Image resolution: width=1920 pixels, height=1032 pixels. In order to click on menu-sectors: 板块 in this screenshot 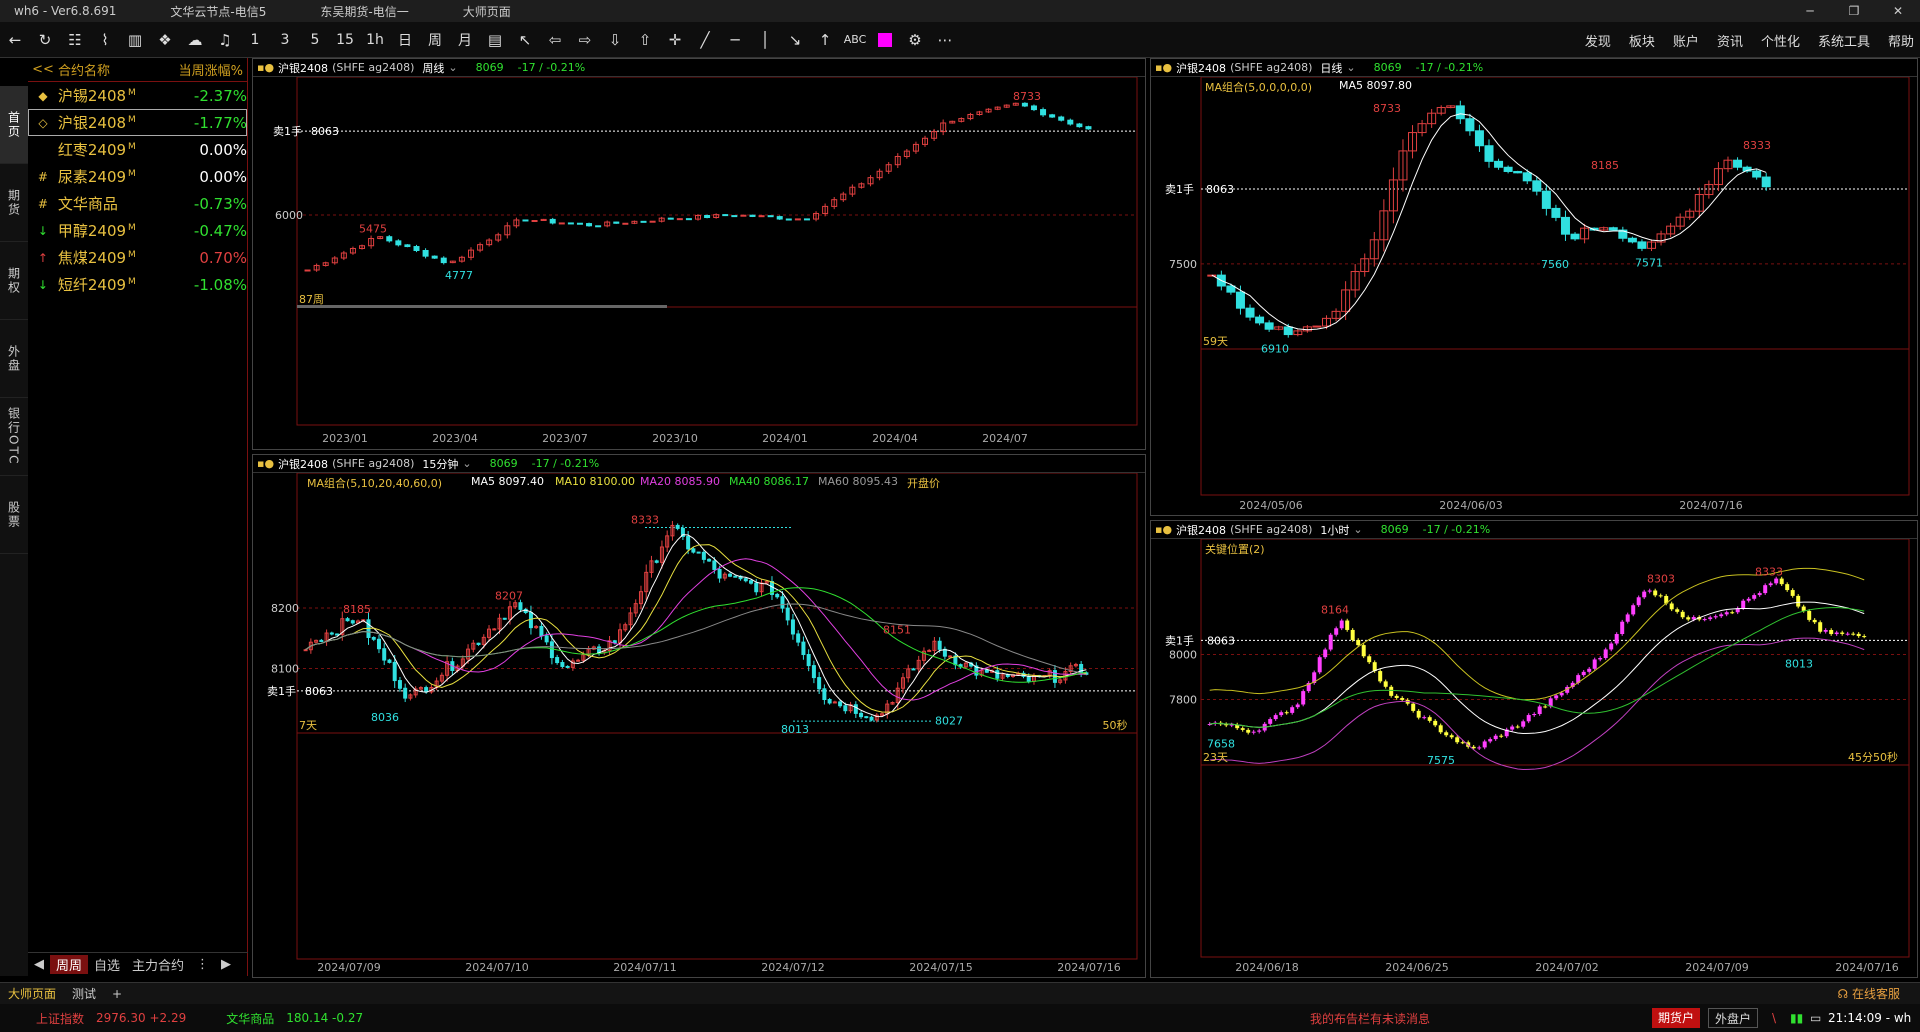, I will do `click(1642, 40)`.